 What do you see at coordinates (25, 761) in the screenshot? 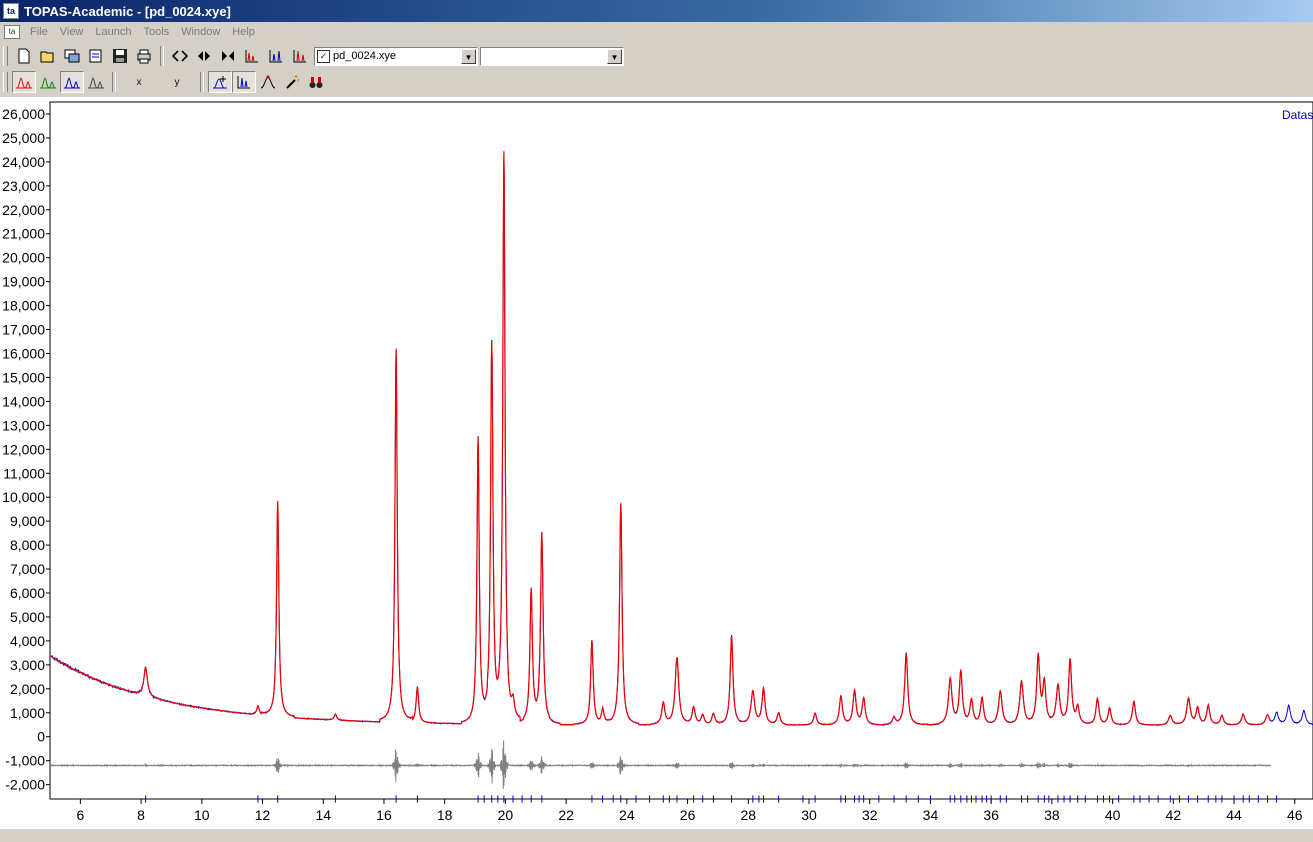
I see `y-tick-label: -1,000` at bounding box center [25, 761].